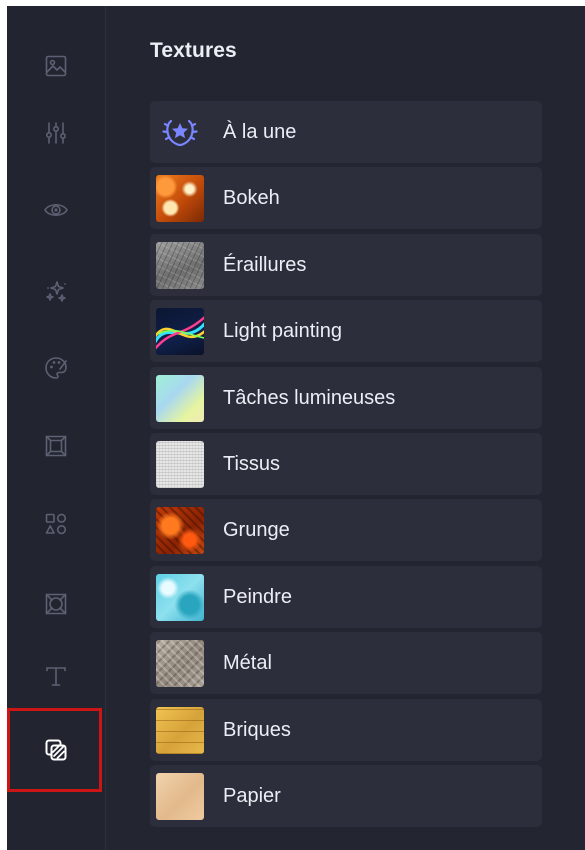  What do you see at coordinates (180, 265) in the screenshot?
I see `scratches-thumbnail` at bounding box center [180, 265].